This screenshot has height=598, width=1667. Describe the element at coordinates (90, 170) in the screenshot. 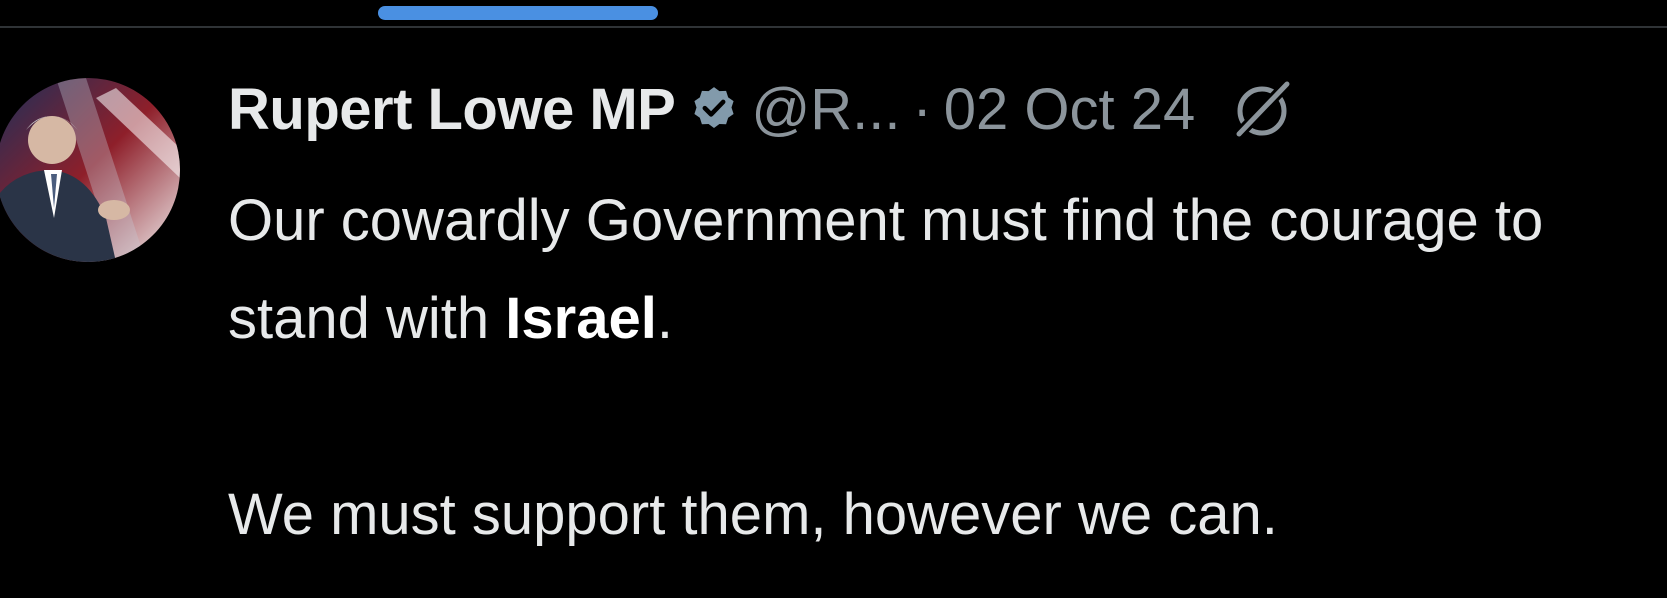

I see `avatar` at that location.